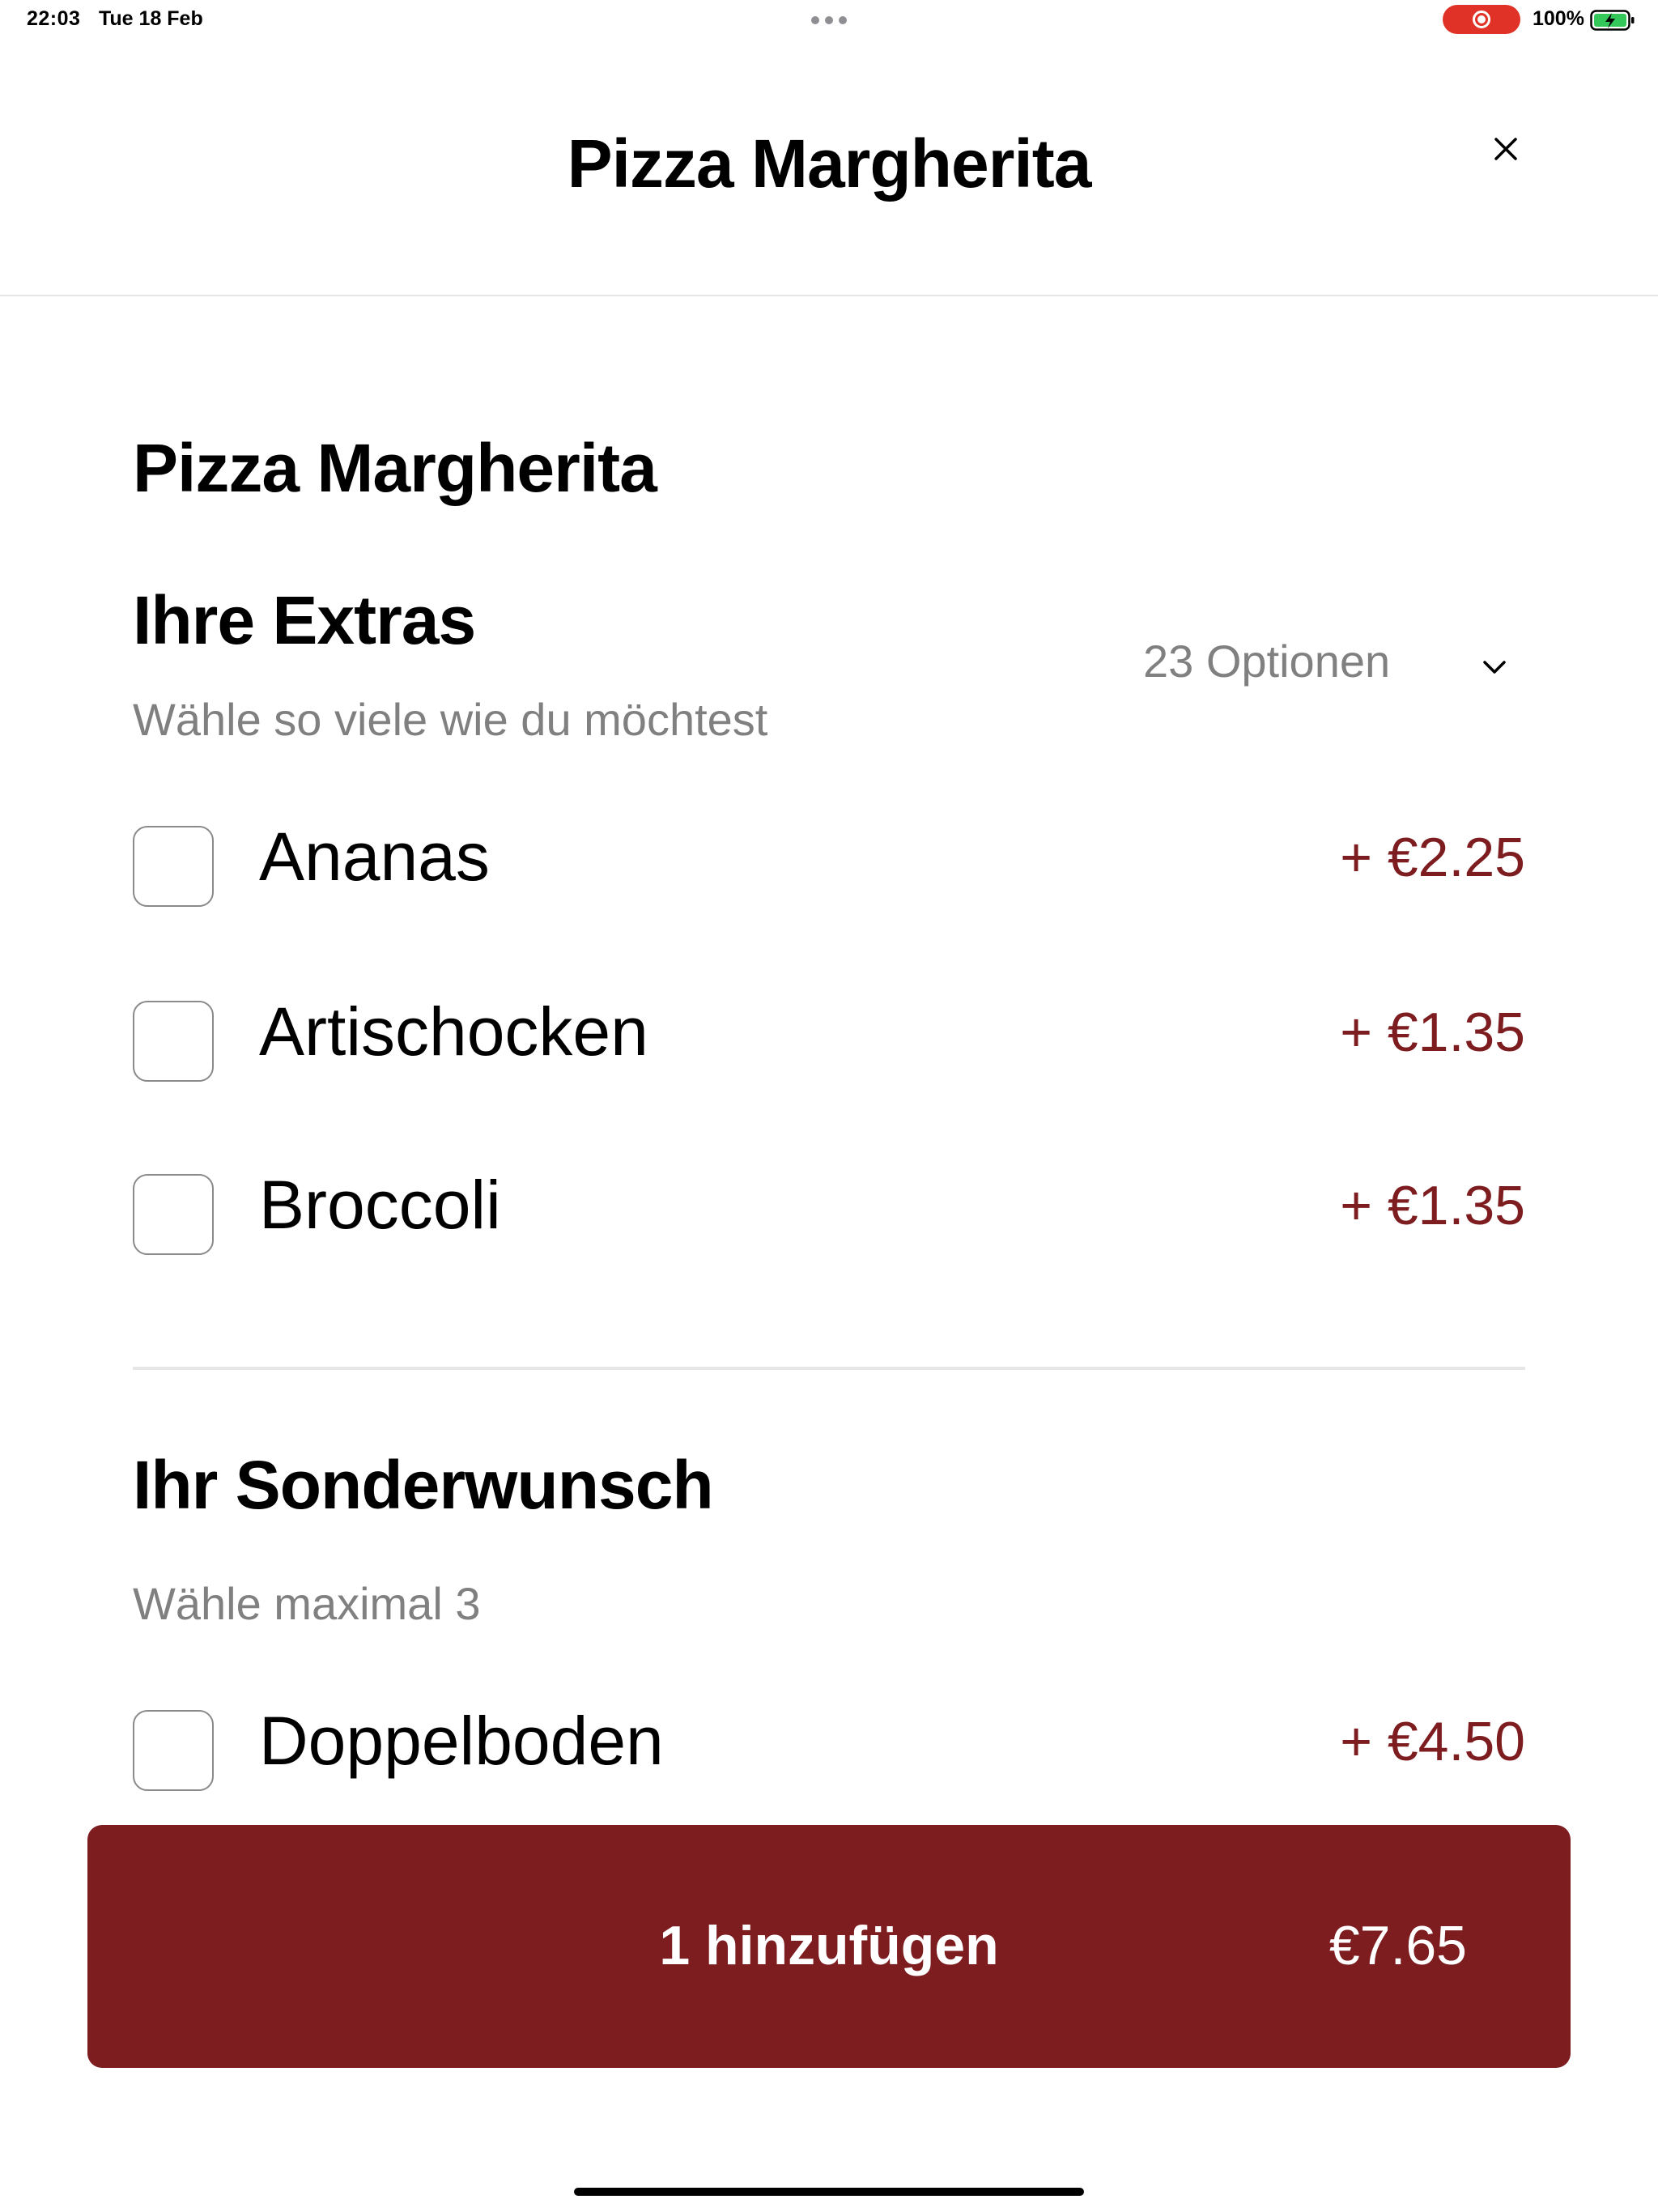 Image resolution: width=1658 pixels, height=2212 pixels. Describe the element at coordinates (1612, 21) in the screenshot. I see `battery-charging-icon` at that location.